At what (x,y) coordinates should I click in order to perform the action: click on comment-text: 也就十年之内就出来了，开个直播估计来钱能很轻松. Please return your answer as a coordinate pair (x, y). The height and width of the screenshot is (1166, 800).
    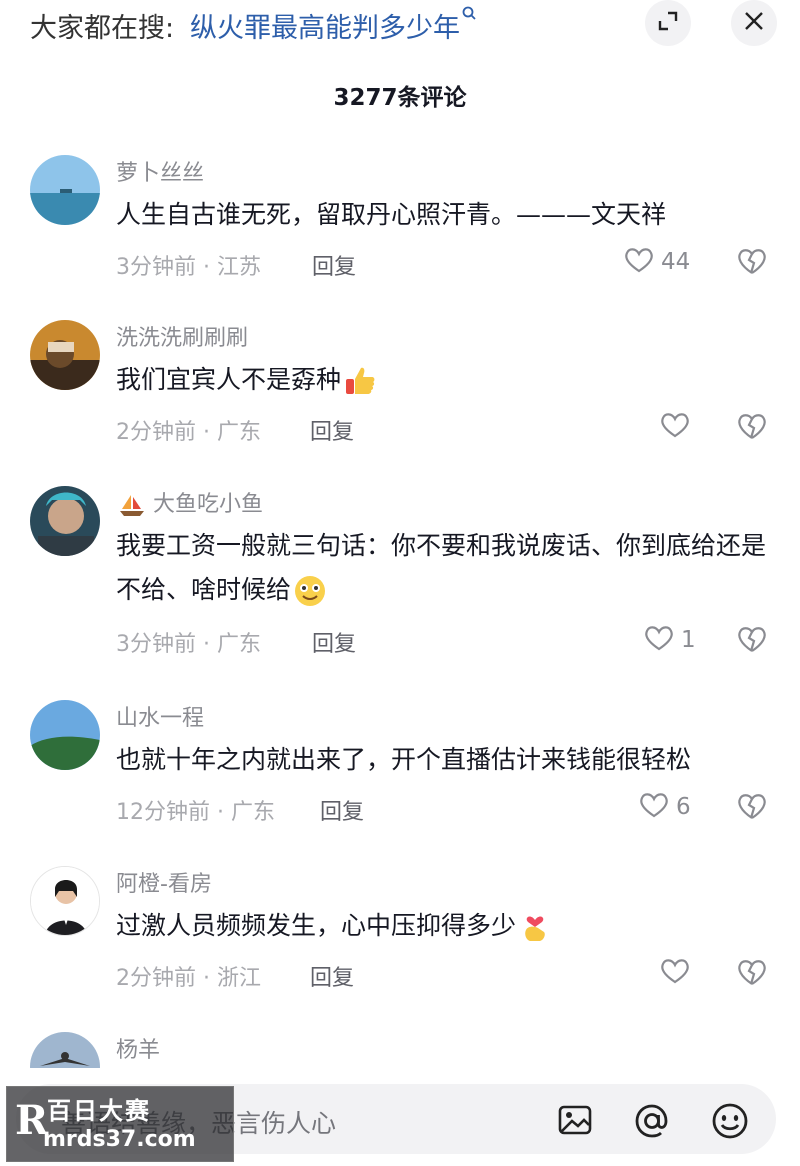
    Looking at the image, I should click on (404, 759).